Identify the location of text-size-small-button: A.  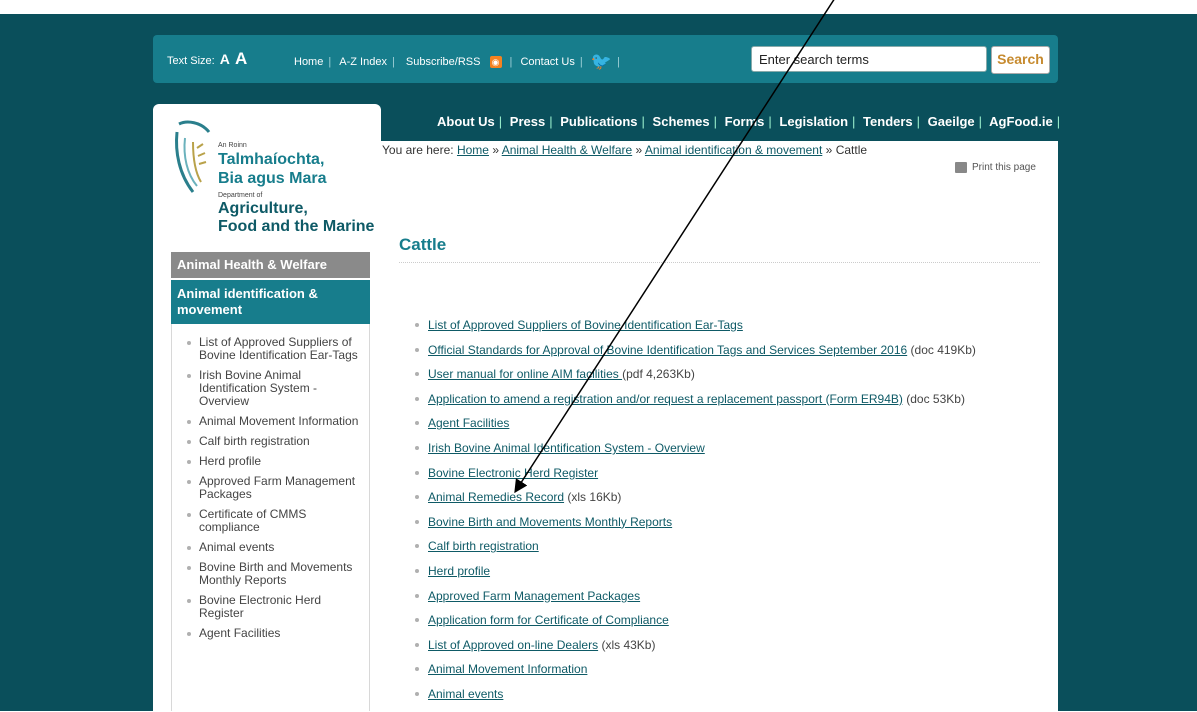
(225, 59).